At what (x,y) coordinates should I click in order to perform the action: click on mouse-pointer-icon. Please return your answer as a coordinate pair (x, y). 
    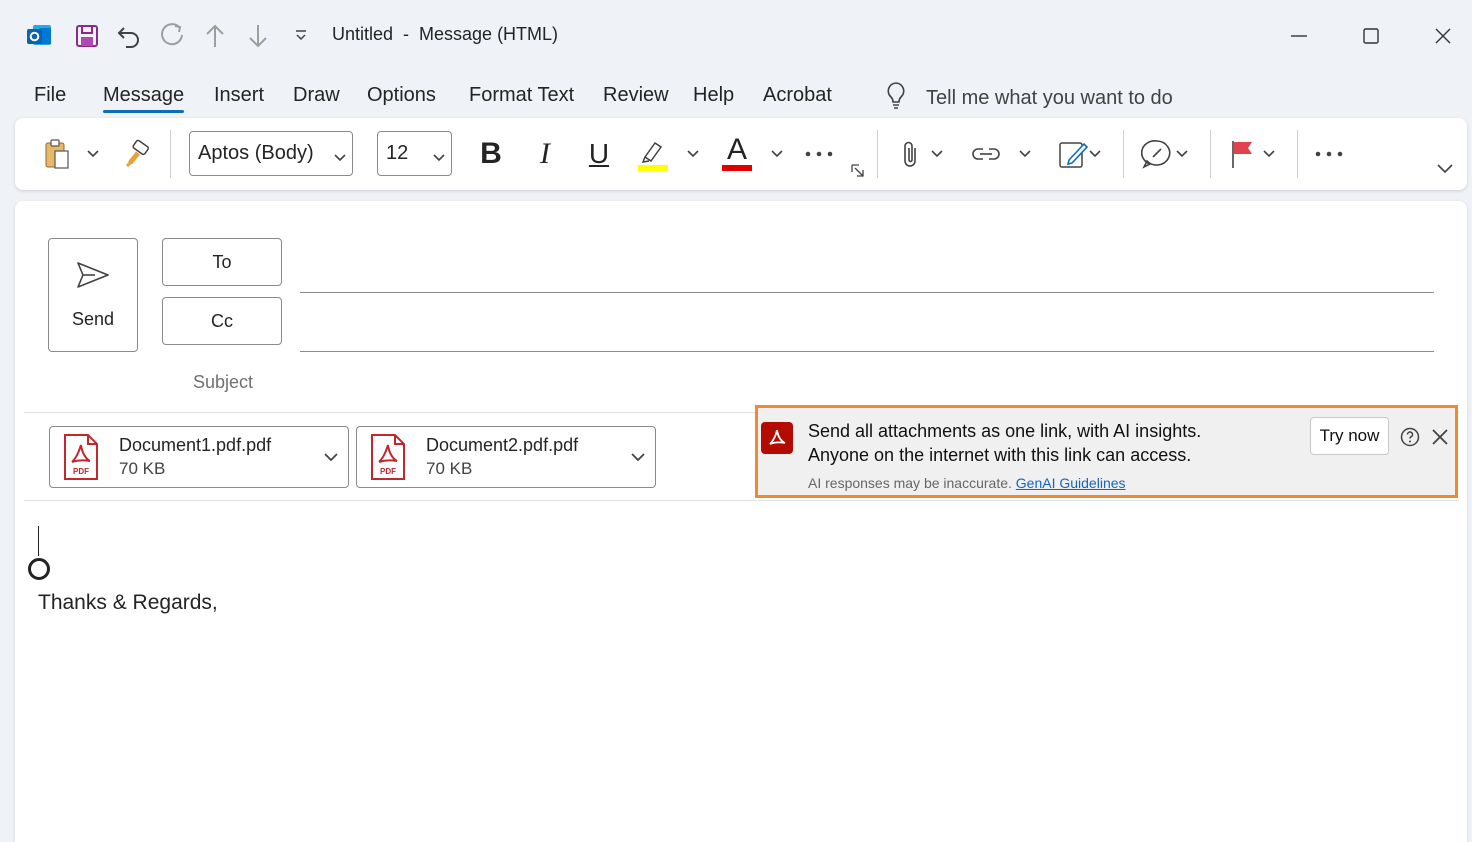
    Looking at the image, I should click on (39, 569).